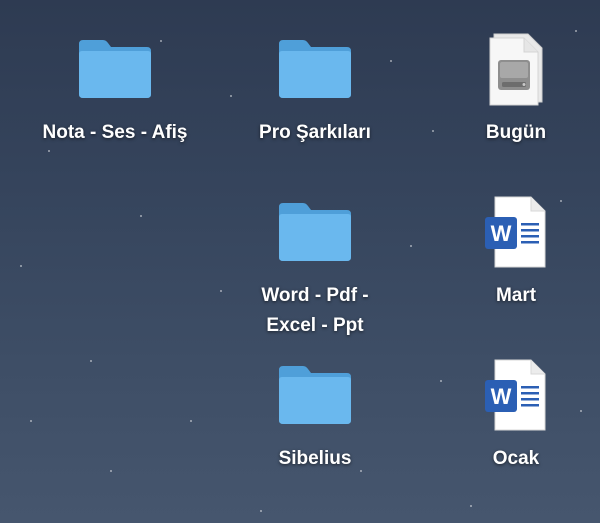  I want to click on desktop-item-pro-sarkilari: Pro Şarkıları, so click(315, 90).